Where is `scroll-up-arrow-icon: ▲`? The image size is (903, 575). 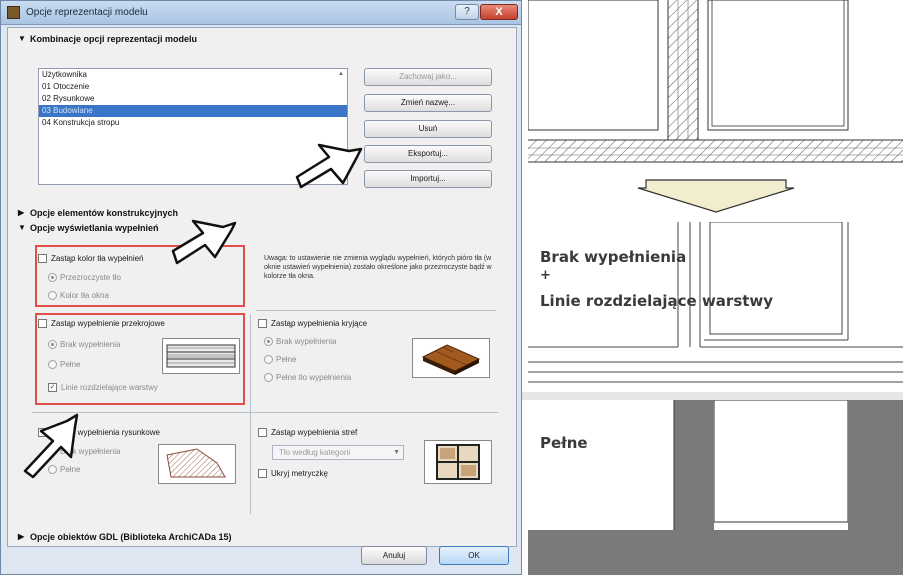 scroll-up-arrow-icon: ▲ is located at coordinates (341, 76).